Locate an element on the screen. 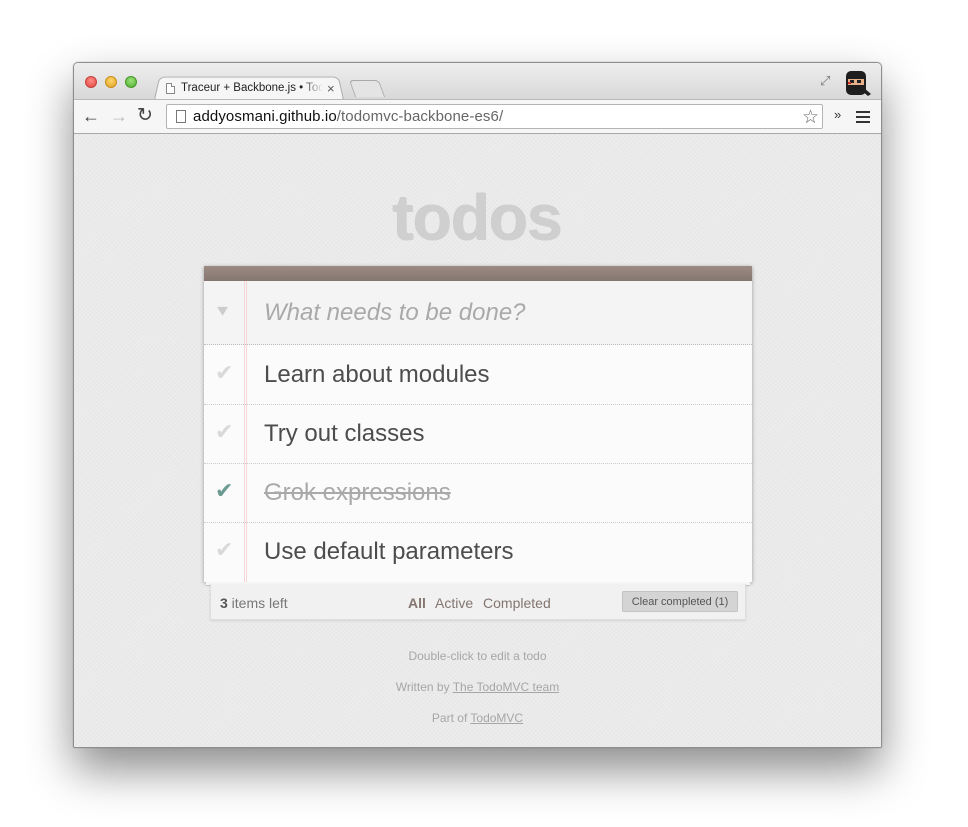 The image size is (968, 827). todo-item: ✔ Try out classes is located at coordinates (478, 434).